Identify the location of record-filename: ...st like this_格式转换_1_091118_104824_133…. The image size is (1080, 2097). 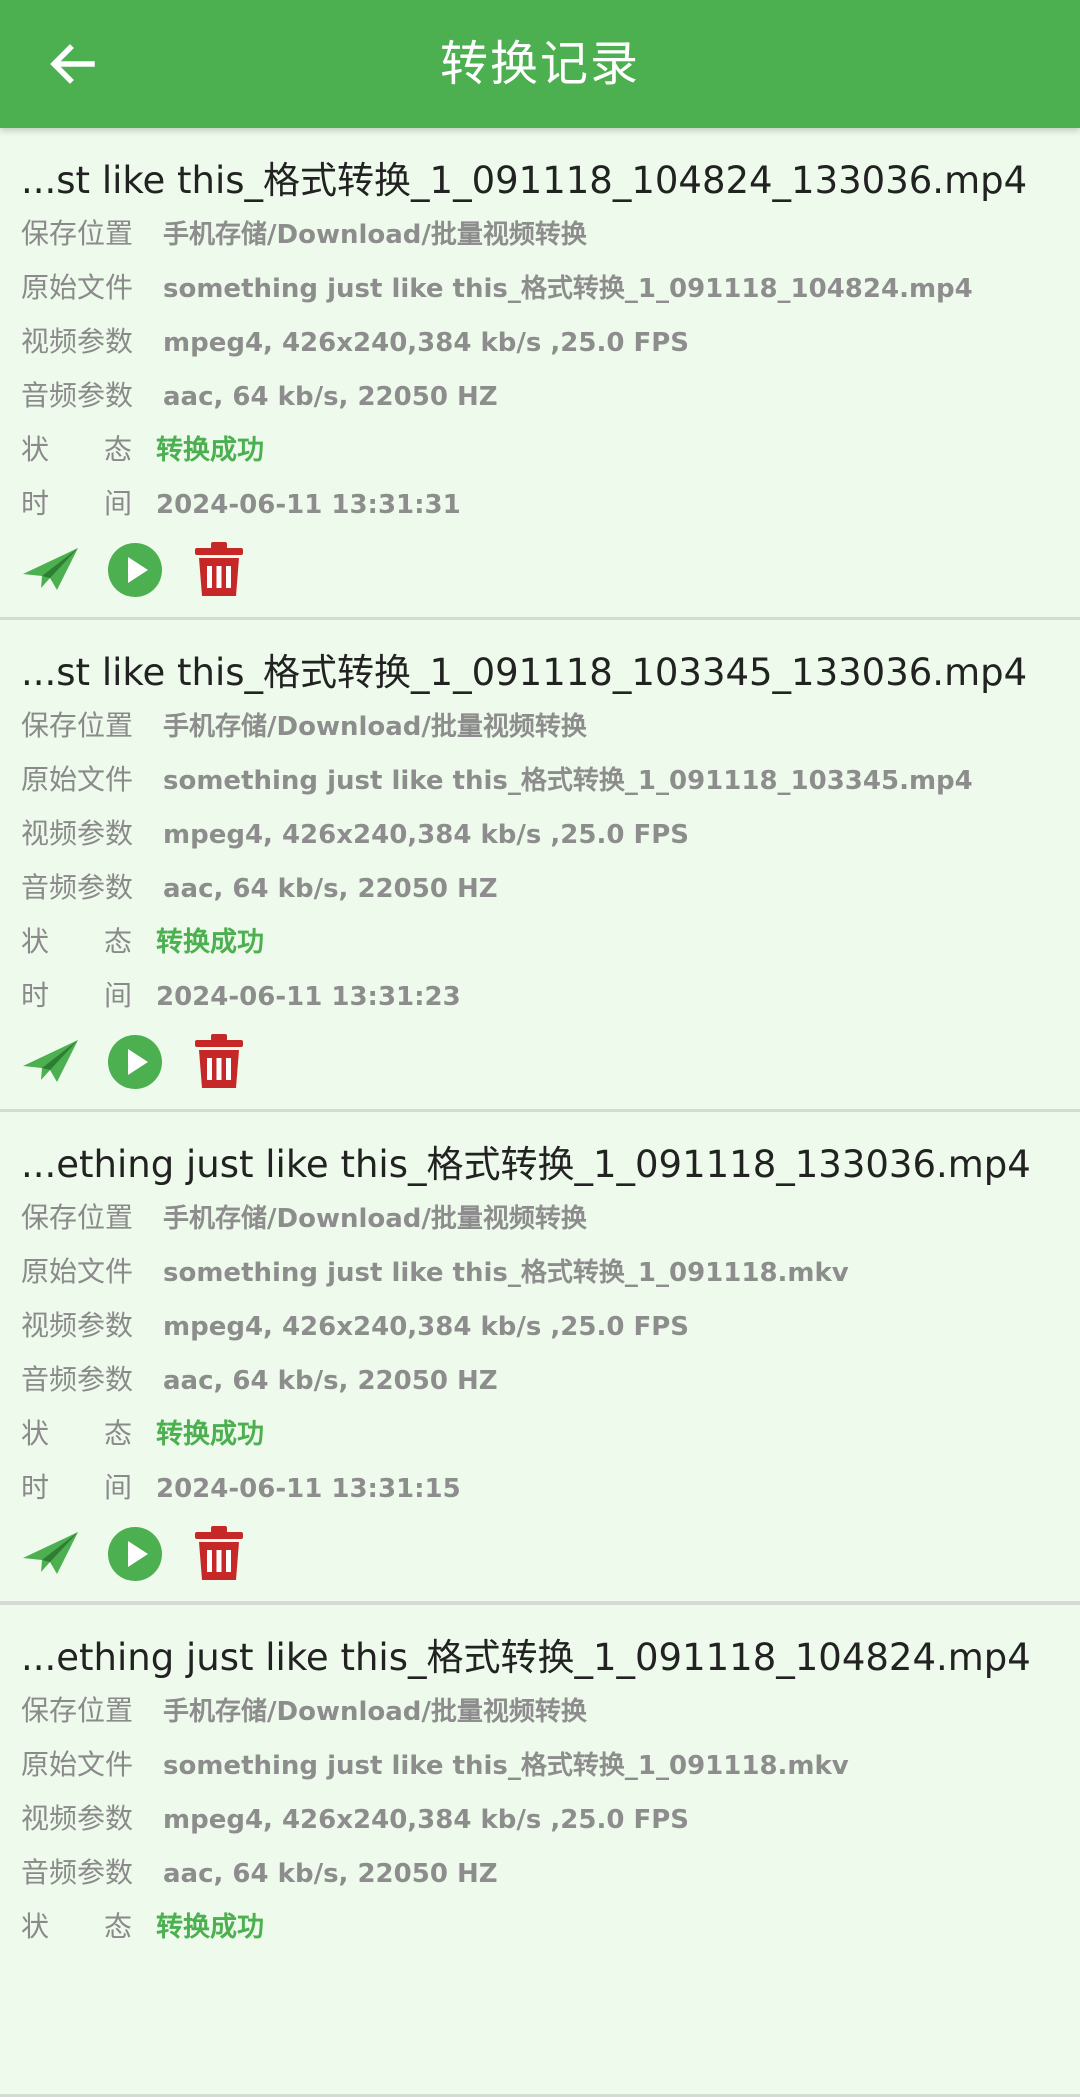
(524, 180).